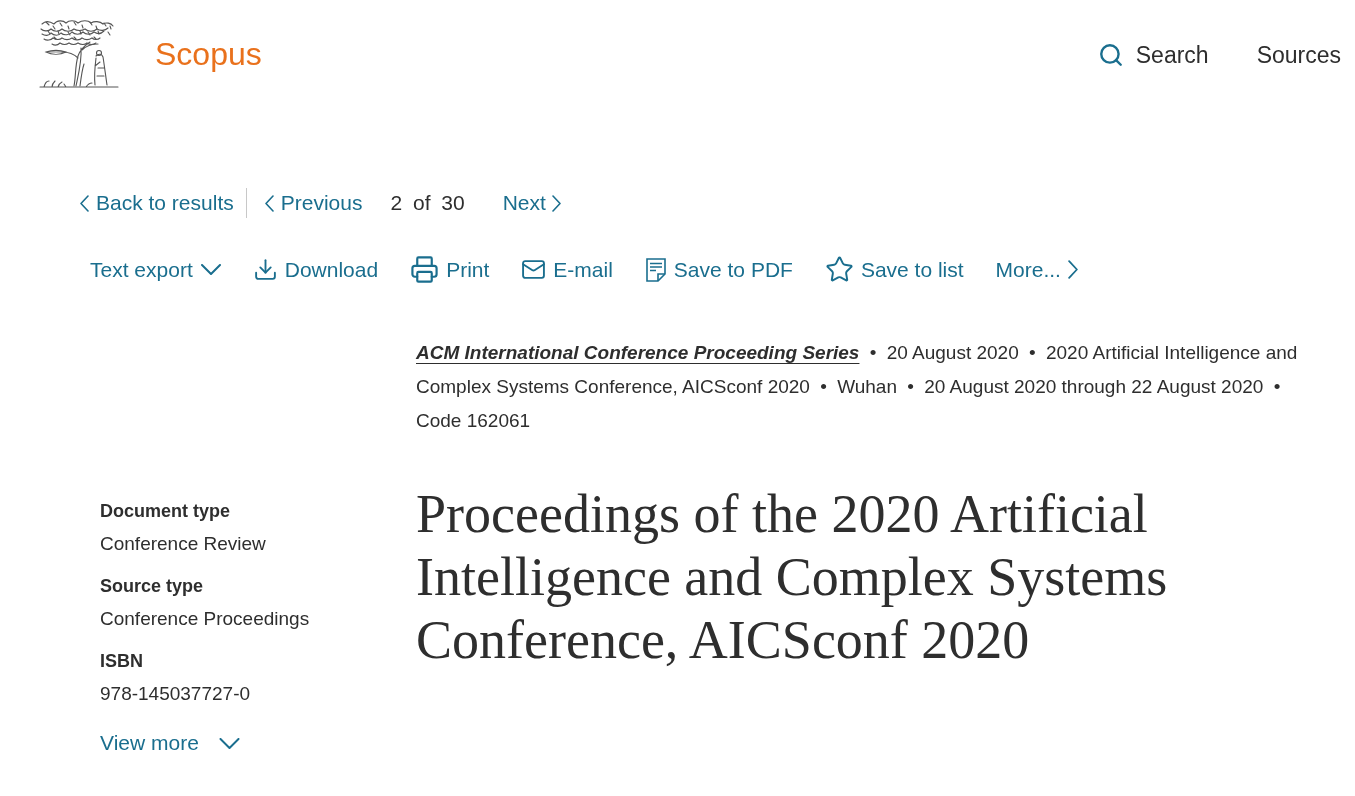  What do you see at coordinates (1110, 55) in the screenshot?
I see `search-icon` at bounding box center [1110, 55].